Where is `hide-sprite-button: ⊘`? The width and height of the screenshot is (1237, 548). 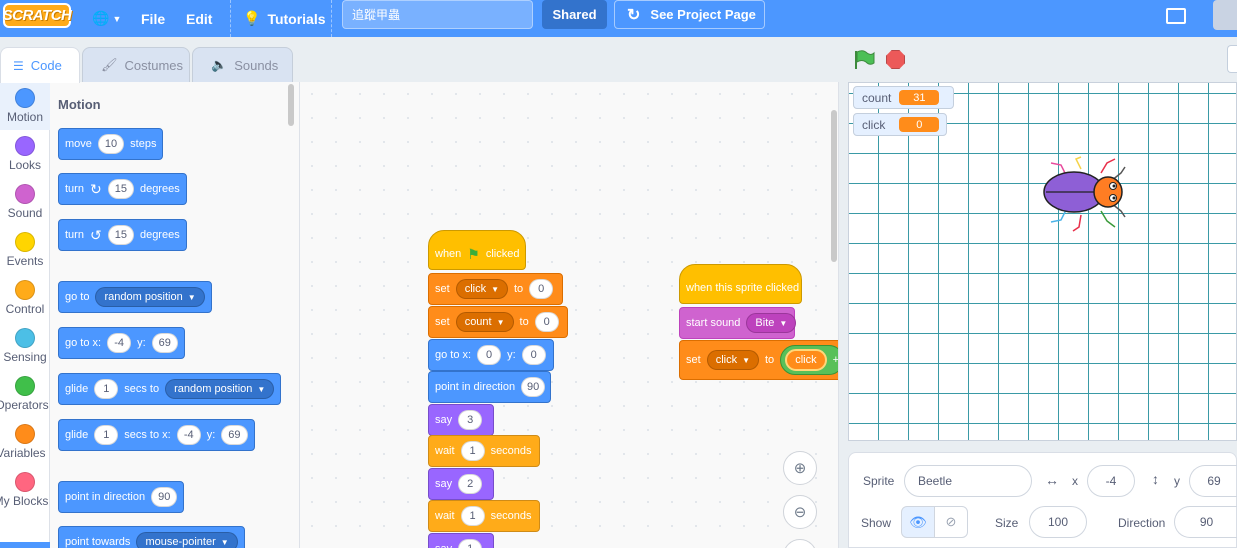 hide-sprite-button: ⊘ is located at coordinates (951, 522).